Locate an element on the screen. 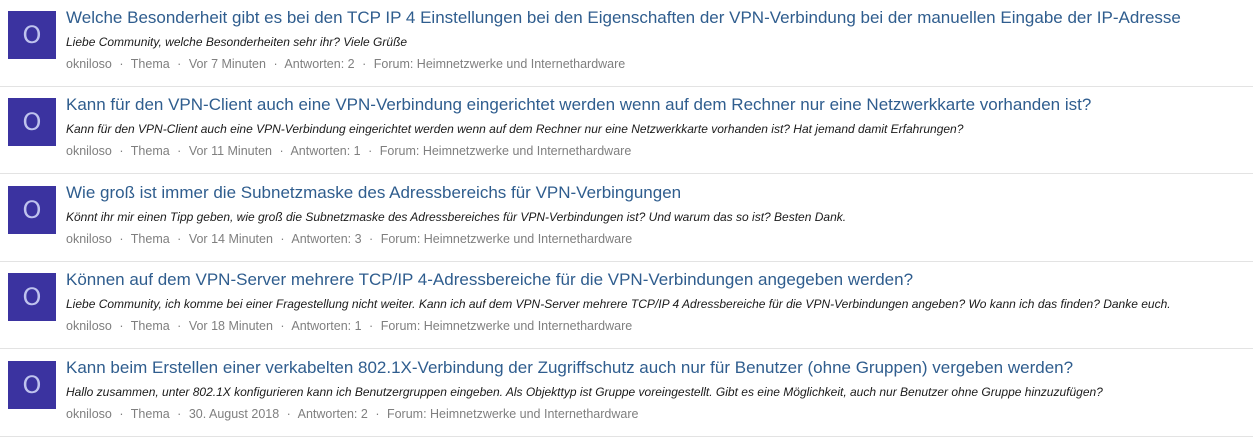  post-time: 30. August 2018 is located at coordinates (234, 414).